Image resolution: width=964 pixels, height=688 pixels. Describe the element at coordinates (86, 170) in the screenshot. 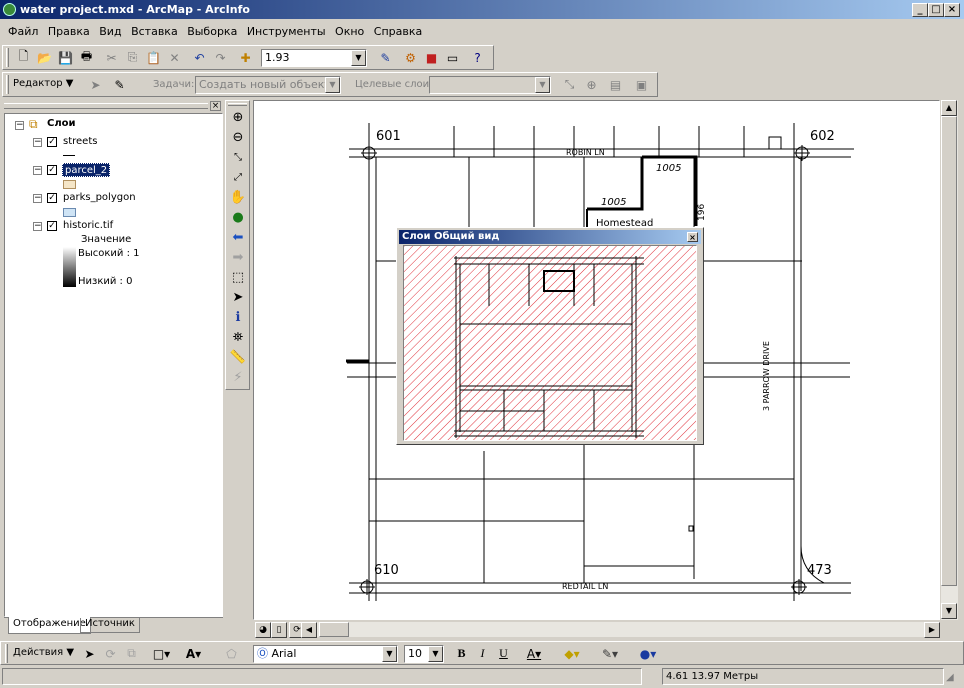

I see `layer-name-parcel: parcel_2` at that location.